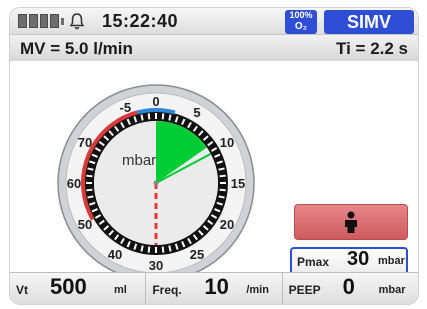 Image resolution: width=427 pixels, height=309 pixels. I want to click on param-value: 0, so click(348, 286).